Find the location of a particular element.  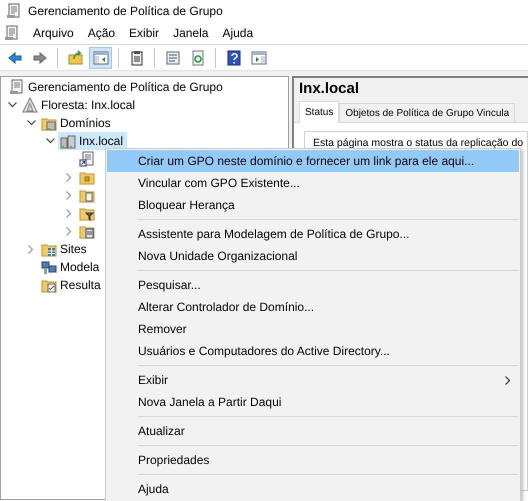

console-pane-icon is located at coordinates (100, 58).